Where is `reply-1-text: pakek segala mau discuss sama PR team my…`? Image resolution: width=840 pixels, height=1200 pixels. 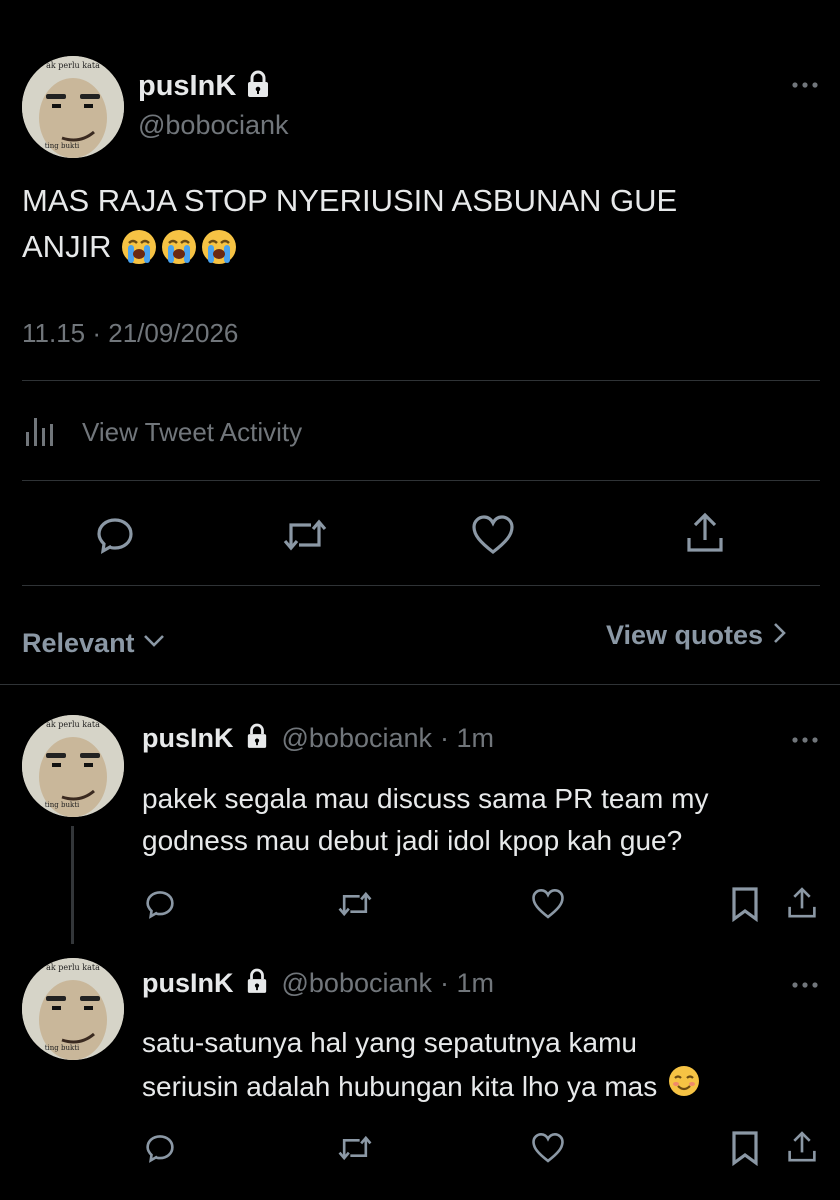 reply-1-text: pakek segala mau discuss sama PR team my… is located at coordinates (425, 820).